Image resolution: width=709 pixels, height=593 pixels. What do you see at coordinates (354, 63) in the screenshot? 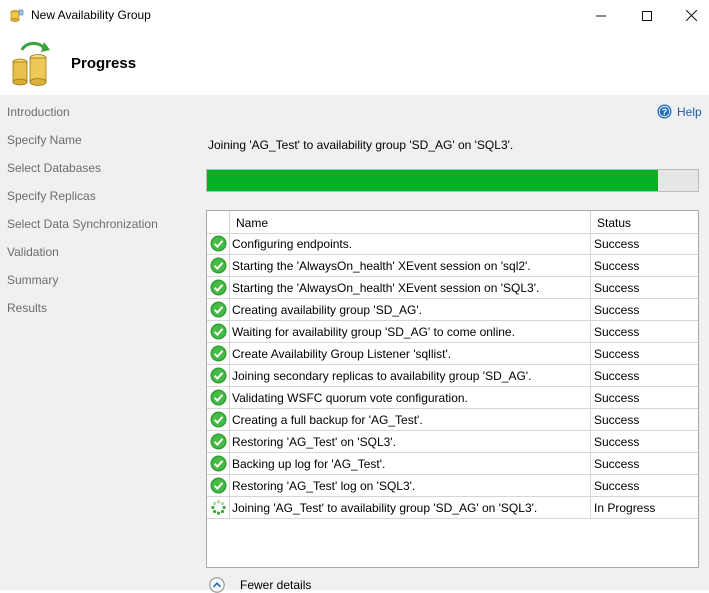
I see `wizard-header: Progress` at bounding box center [354, 63].